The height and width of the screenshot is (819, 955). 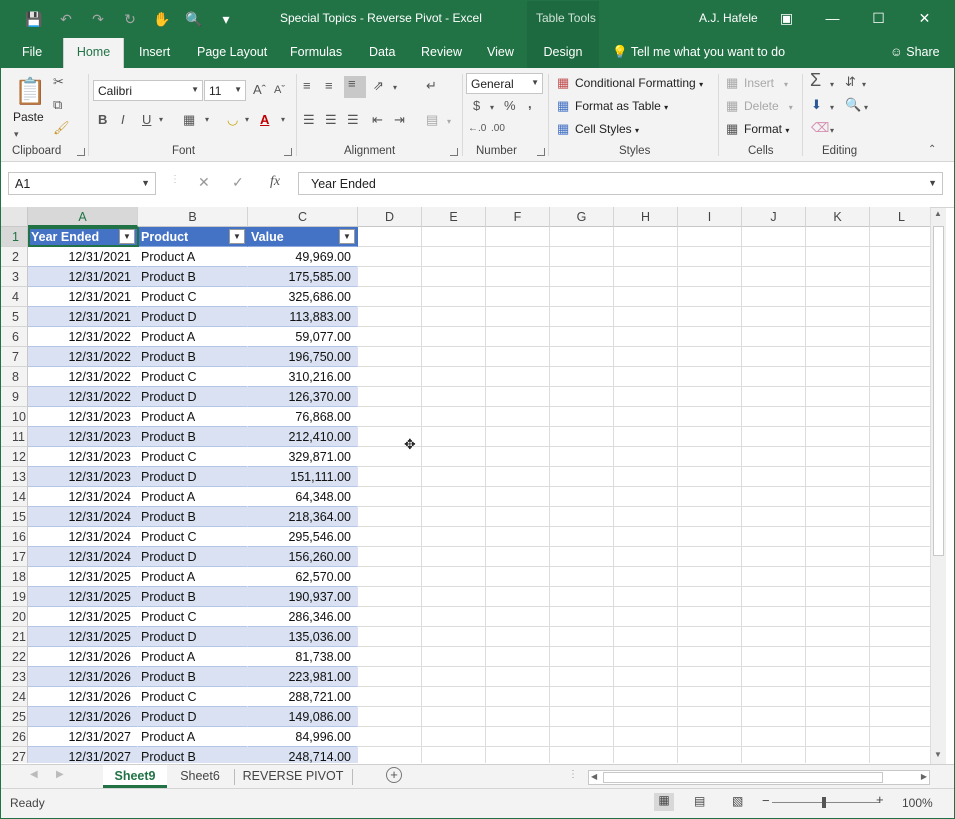 I want to click on product-cell: Product A, so click(x=193, y=337).